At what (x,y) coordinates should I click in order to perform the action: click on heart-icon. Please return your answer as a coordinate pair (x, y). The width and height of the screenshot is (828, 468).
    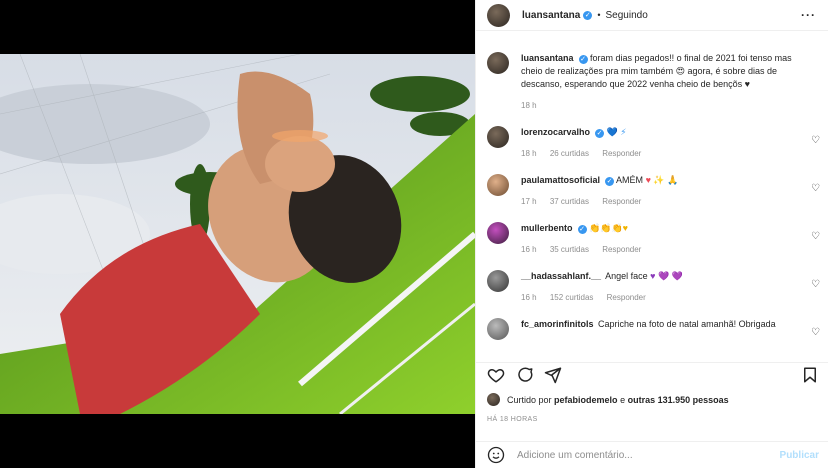
    Looking at the image, I should click on (496, 375).